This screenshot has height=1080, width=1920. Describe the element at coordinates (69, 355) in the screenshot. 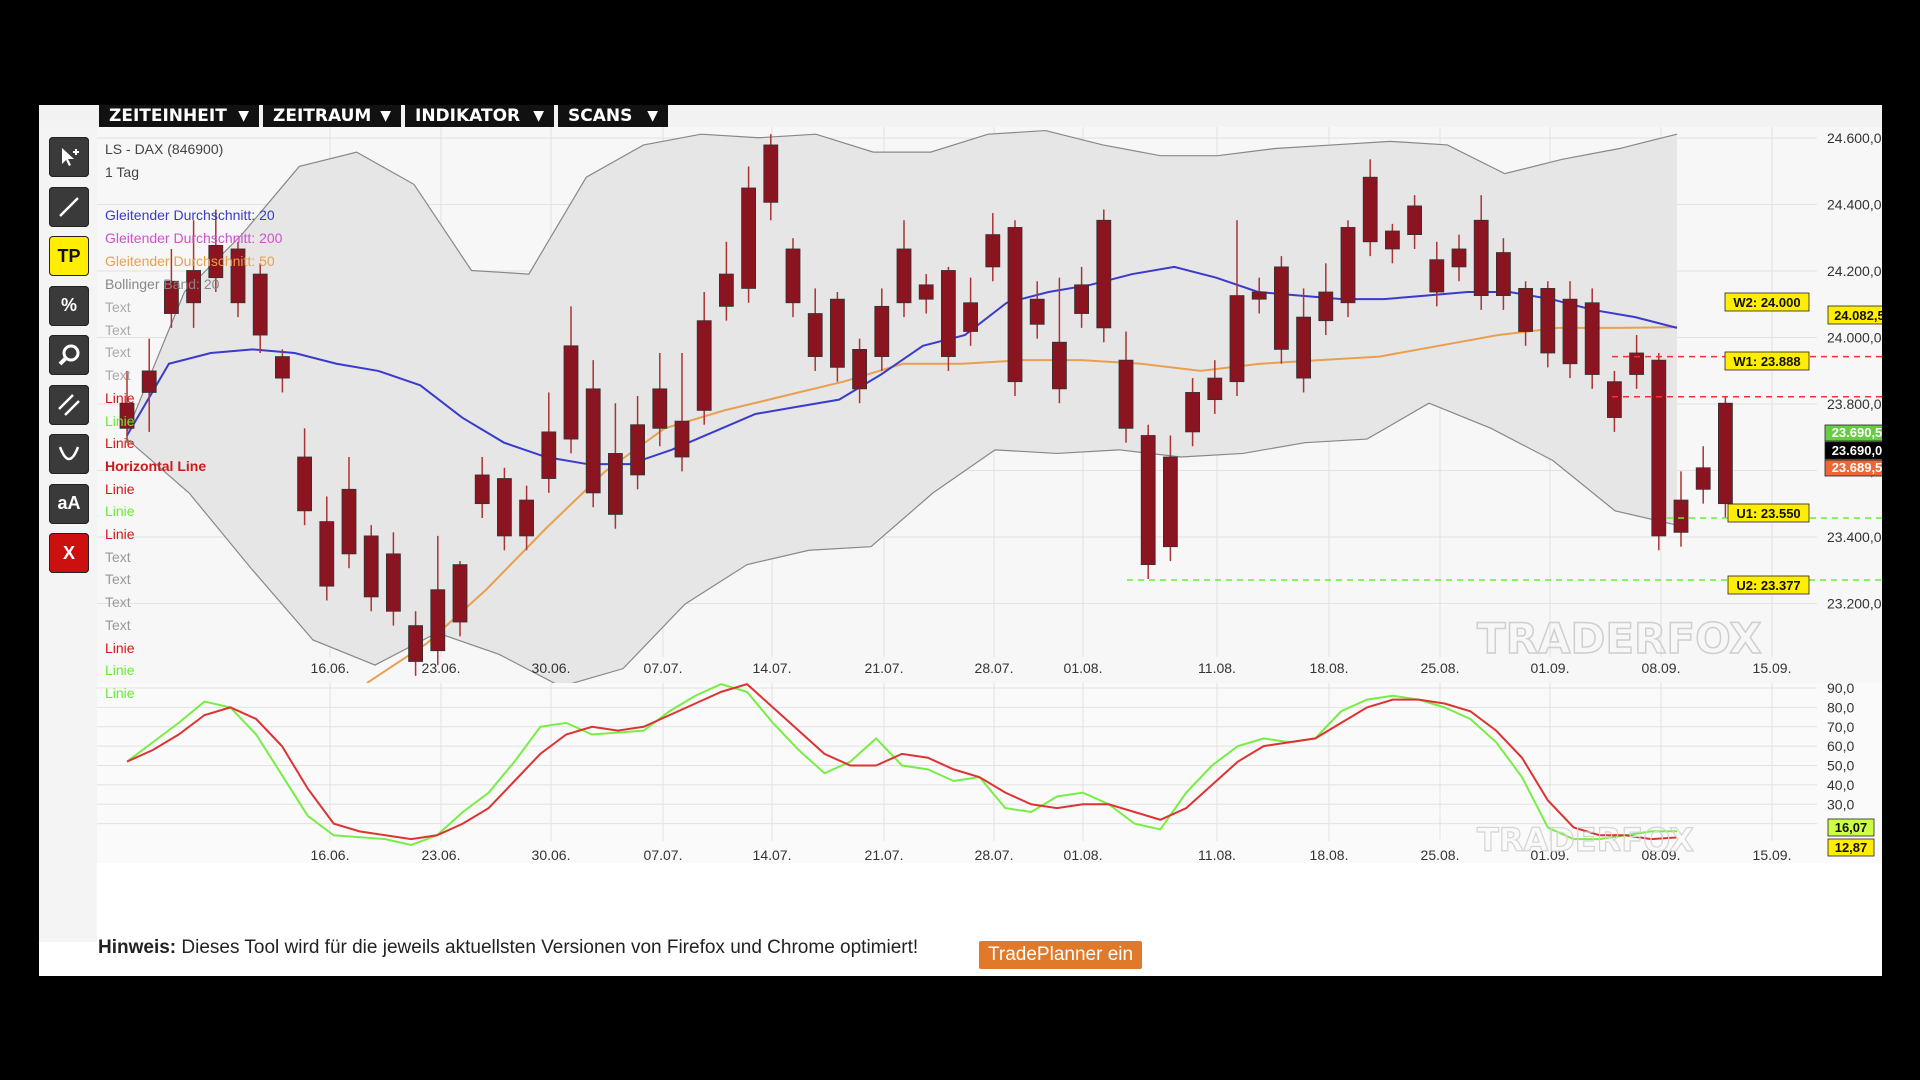

I see `zoom-button` at that location.